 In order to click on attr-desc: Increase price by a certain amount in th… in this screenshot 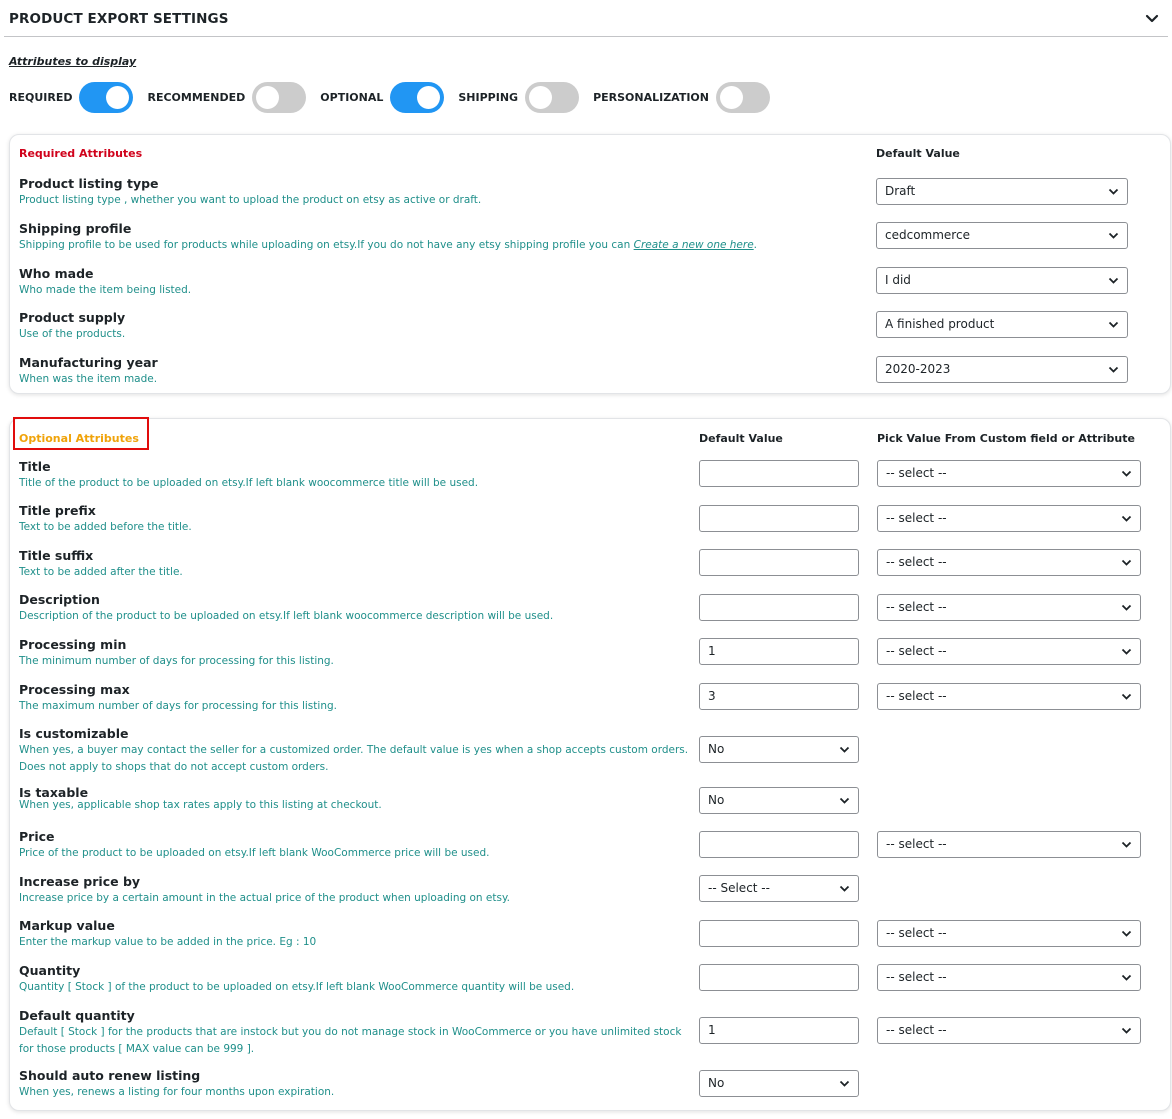, I will do `click(265, 898)`.